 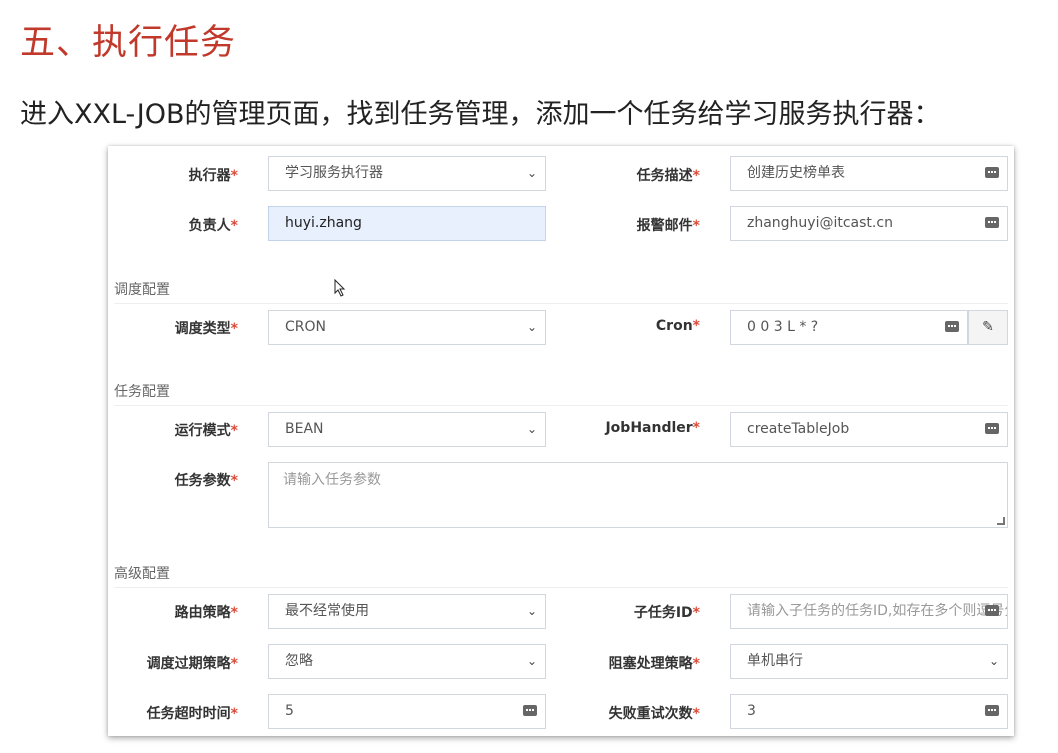 I want to click on section-job: 任务配置, so click(x=561, y=393).